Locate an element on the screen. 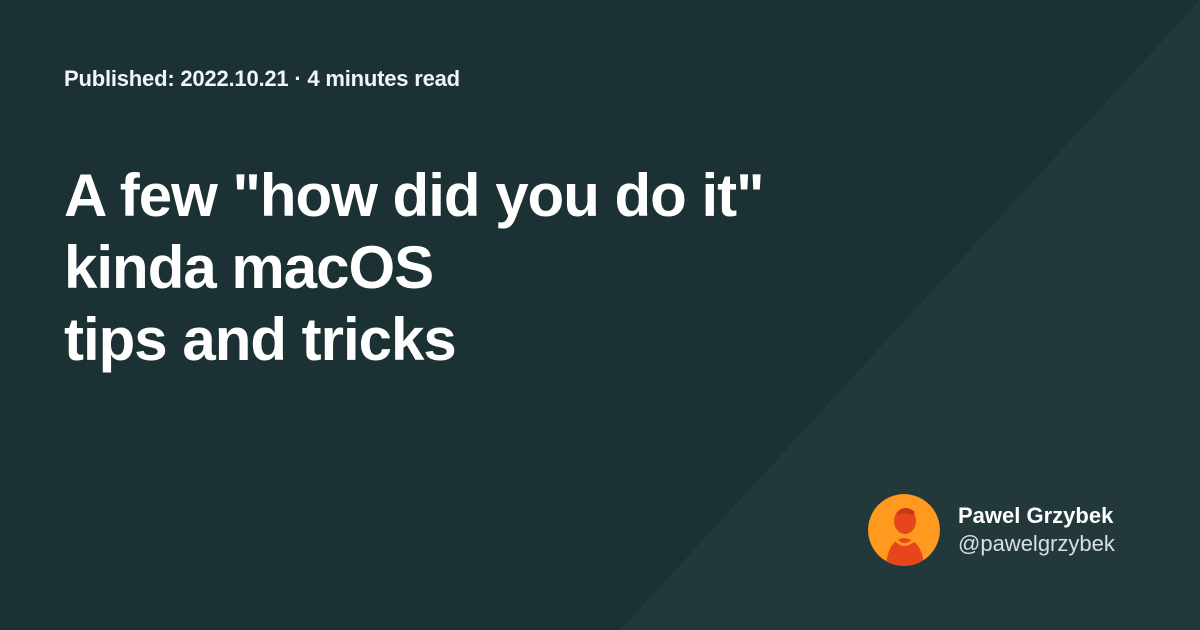 This screenshot has height=630, width=1200. author-name: Pawel Grzybek is located at coordinates (1036, 515).